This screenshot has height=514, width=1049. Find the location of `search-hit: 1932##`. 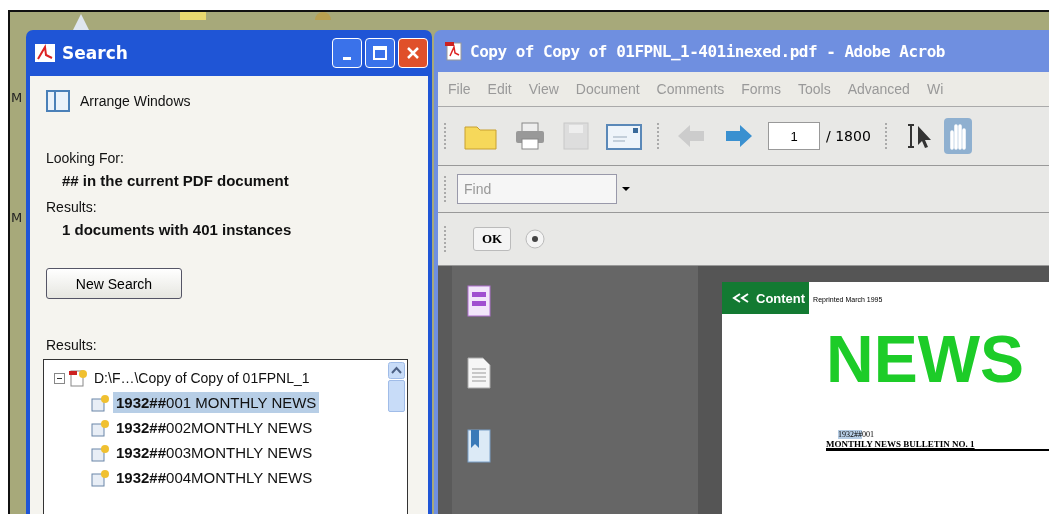

search-hit: 1932## is located at coordinates (850, 434).